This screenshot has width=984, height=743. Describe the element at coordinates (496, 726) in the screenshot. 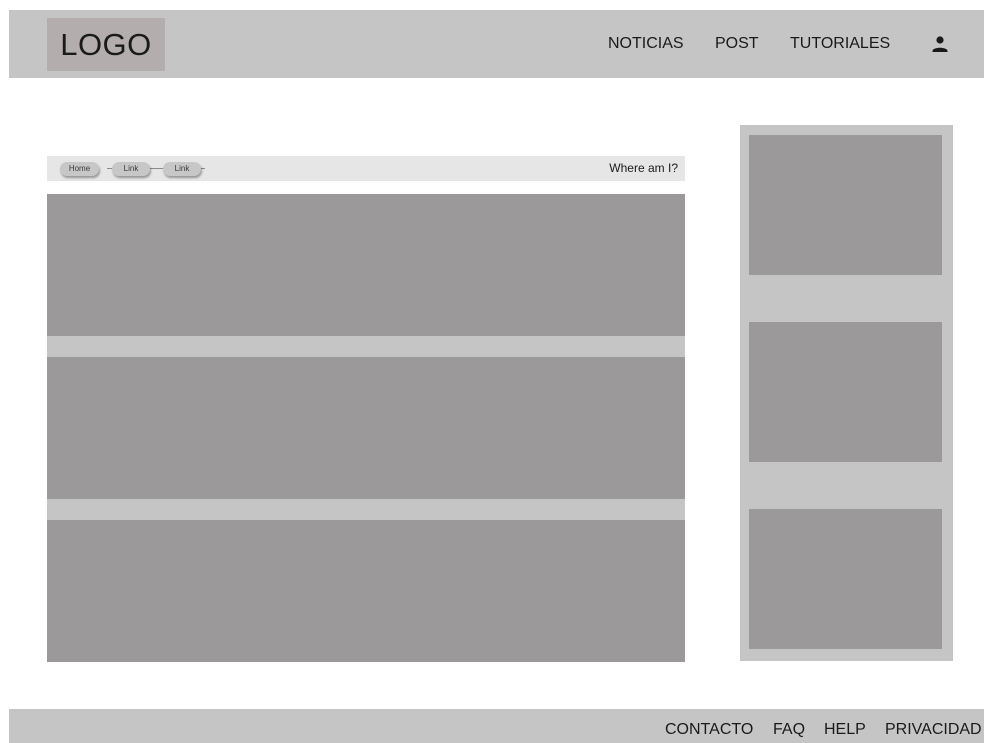

I see `footer: CONTACTO FAQ HELP PRIVACIDAD` at that location.